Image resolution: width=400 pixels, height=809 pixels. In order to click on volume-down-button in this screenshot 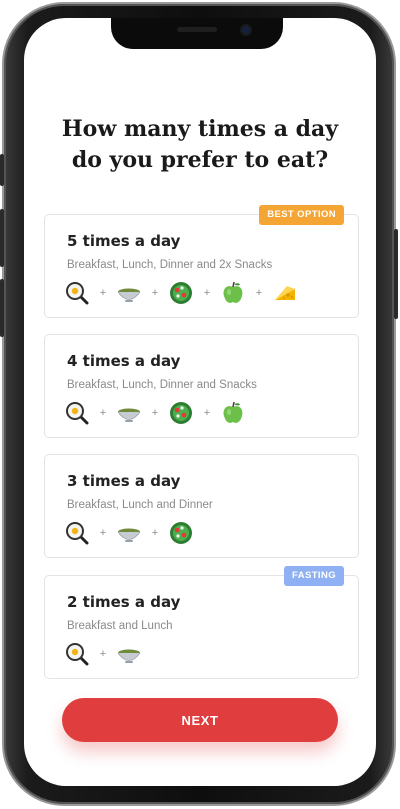, I will do `click(2, 308)`.